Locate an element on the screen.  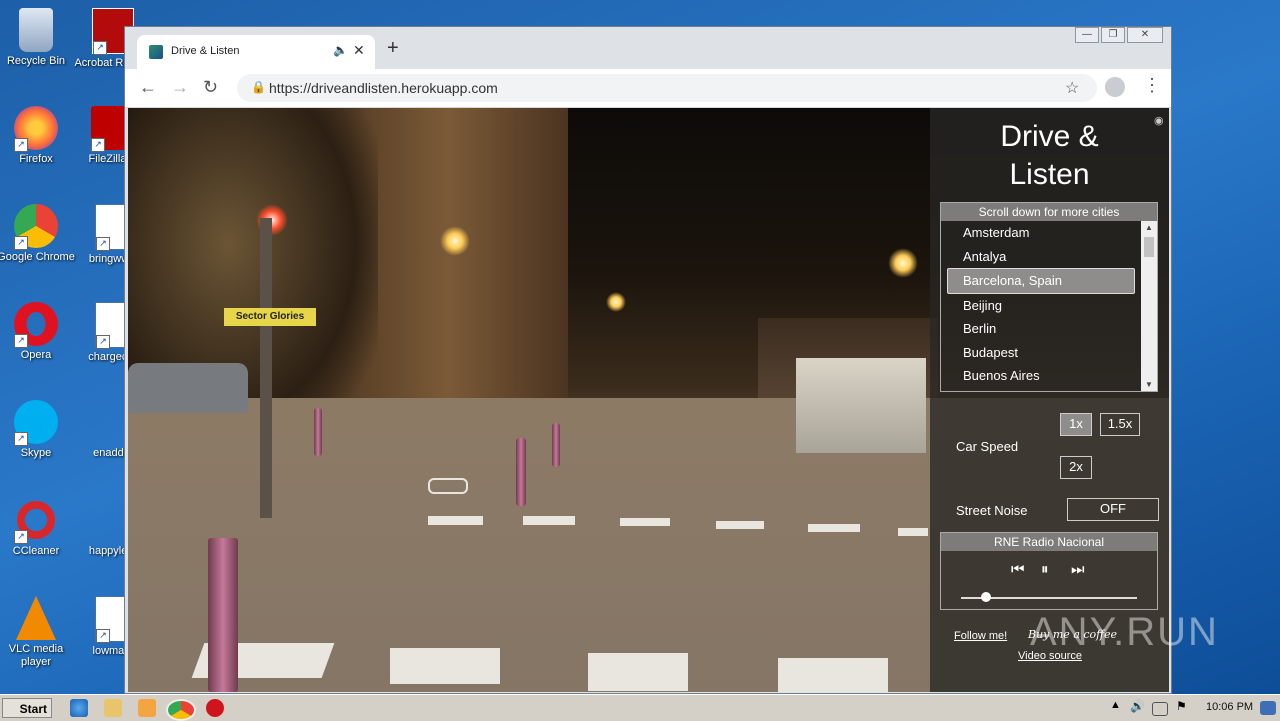
taskbar: Start ▲ 🔊 ⚑ 10:06 PM is located at coordinates (640, 707).